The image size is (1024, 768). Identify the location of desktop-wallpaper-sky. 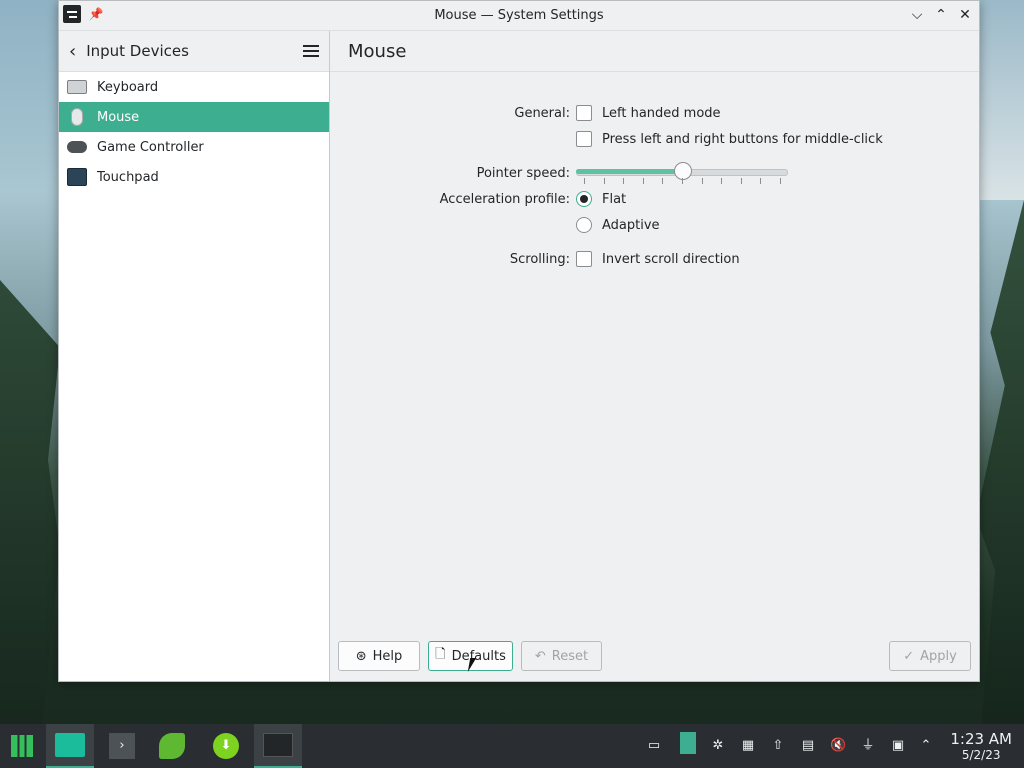
(1000, 100).